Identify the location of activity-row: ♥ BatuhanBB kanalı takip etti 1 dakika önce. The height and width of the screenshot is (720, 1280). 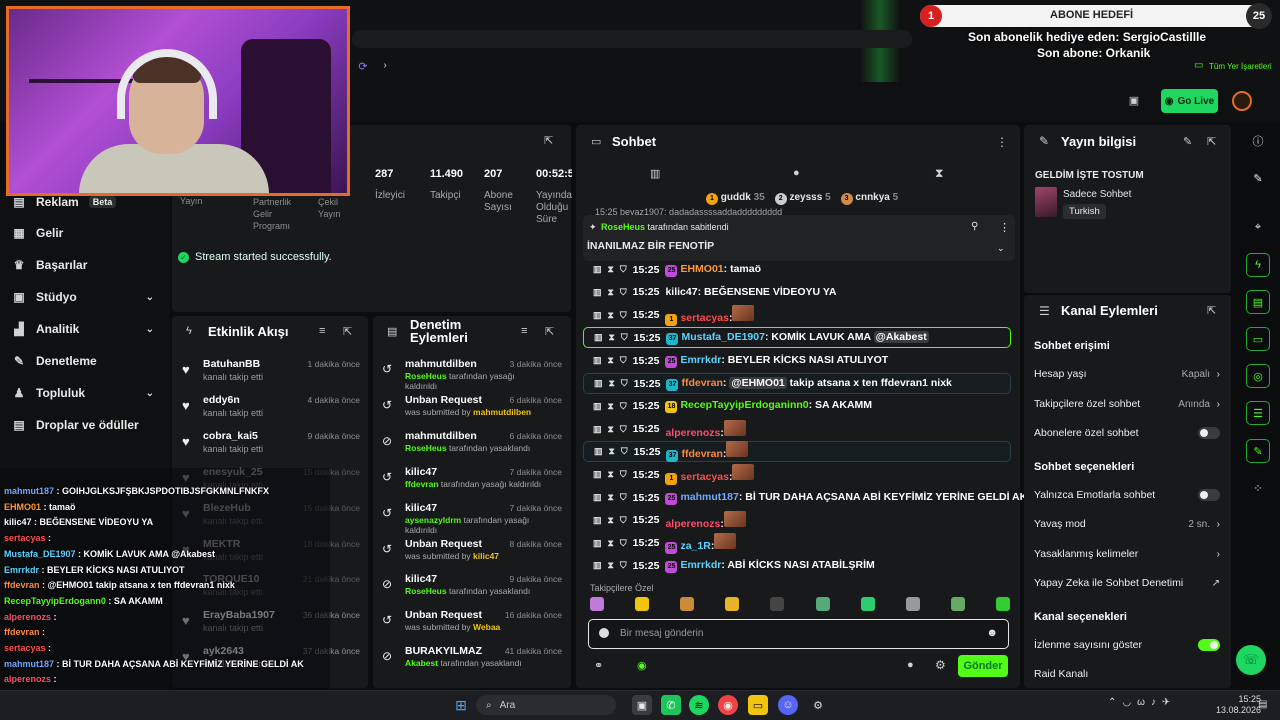
(270, 375).